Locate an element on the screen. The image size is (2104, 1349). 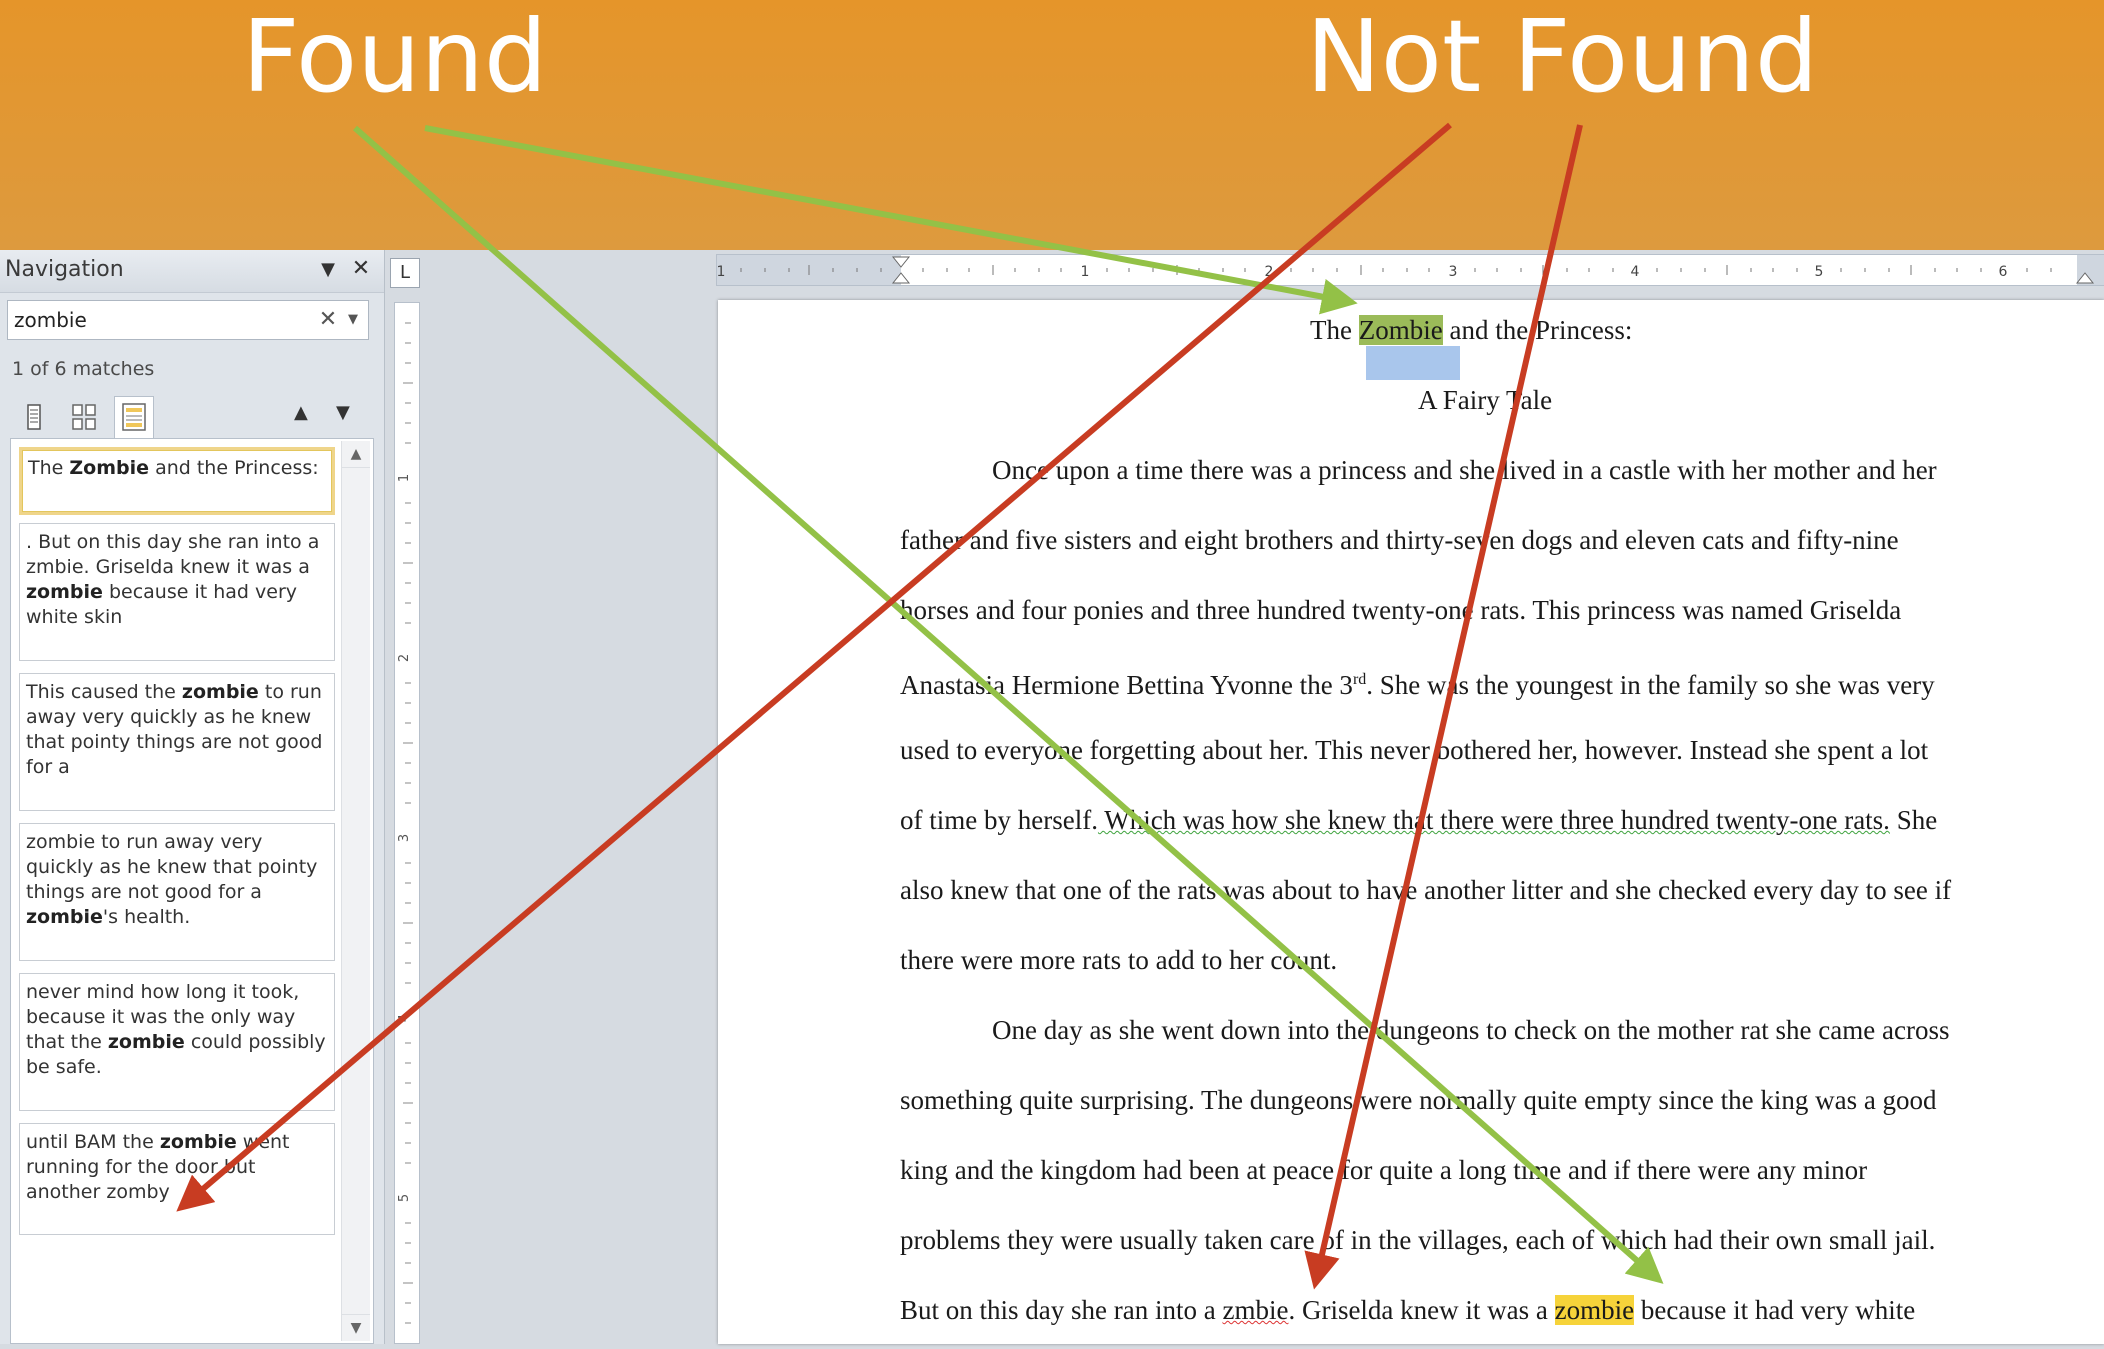
horizontal-ruler-label: 6 is located at coordinates (2003, 272).